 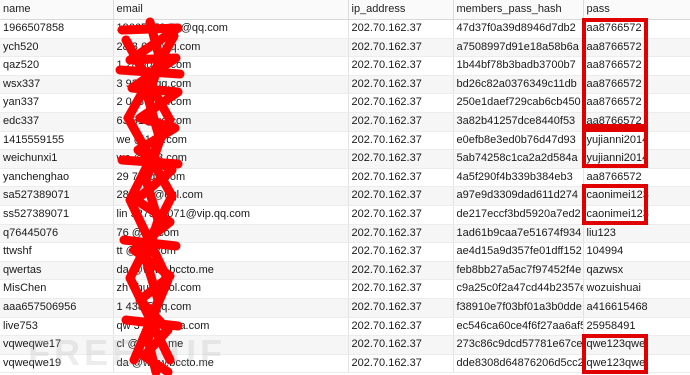 I want to click on cell-pass: wozuishuai, so click(x=636, y=289).